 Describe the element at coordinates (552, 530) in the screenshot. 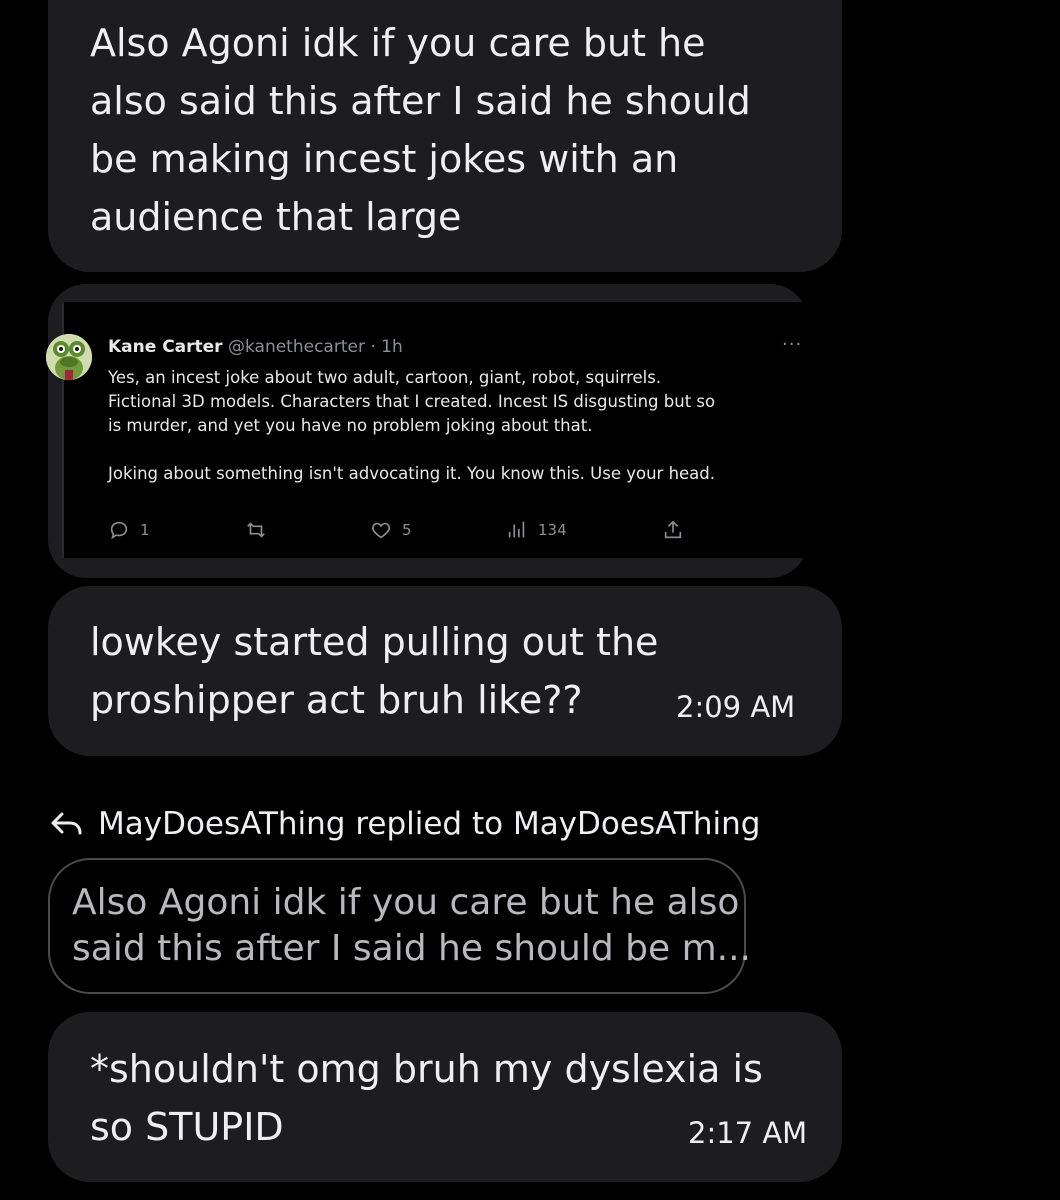

I see `view-count: 134` at that location.